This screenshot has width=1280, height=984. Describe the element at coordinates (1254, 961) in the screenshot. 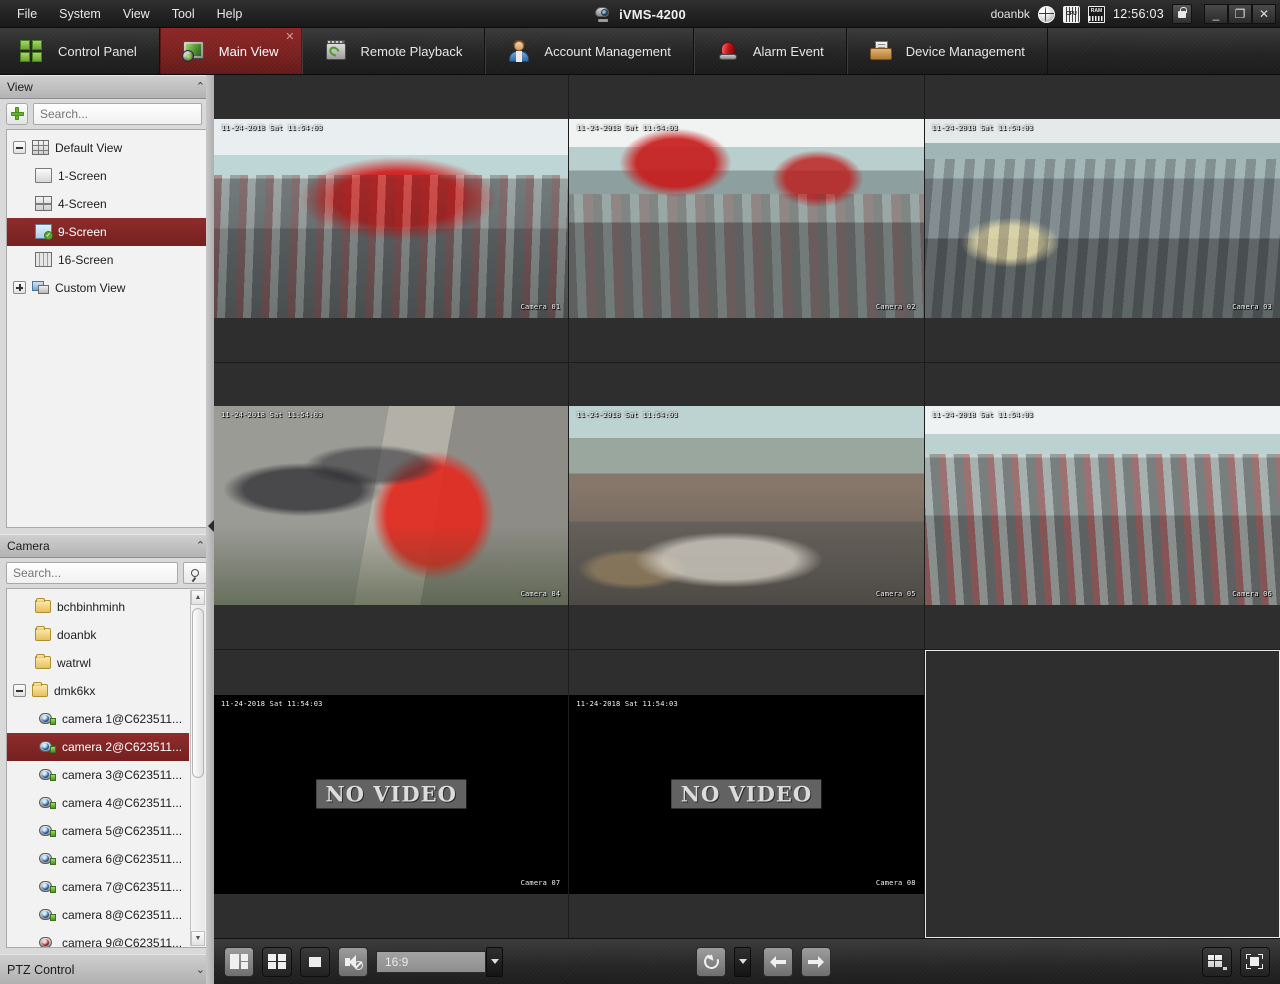

I see `fullscreen-button` at that location.